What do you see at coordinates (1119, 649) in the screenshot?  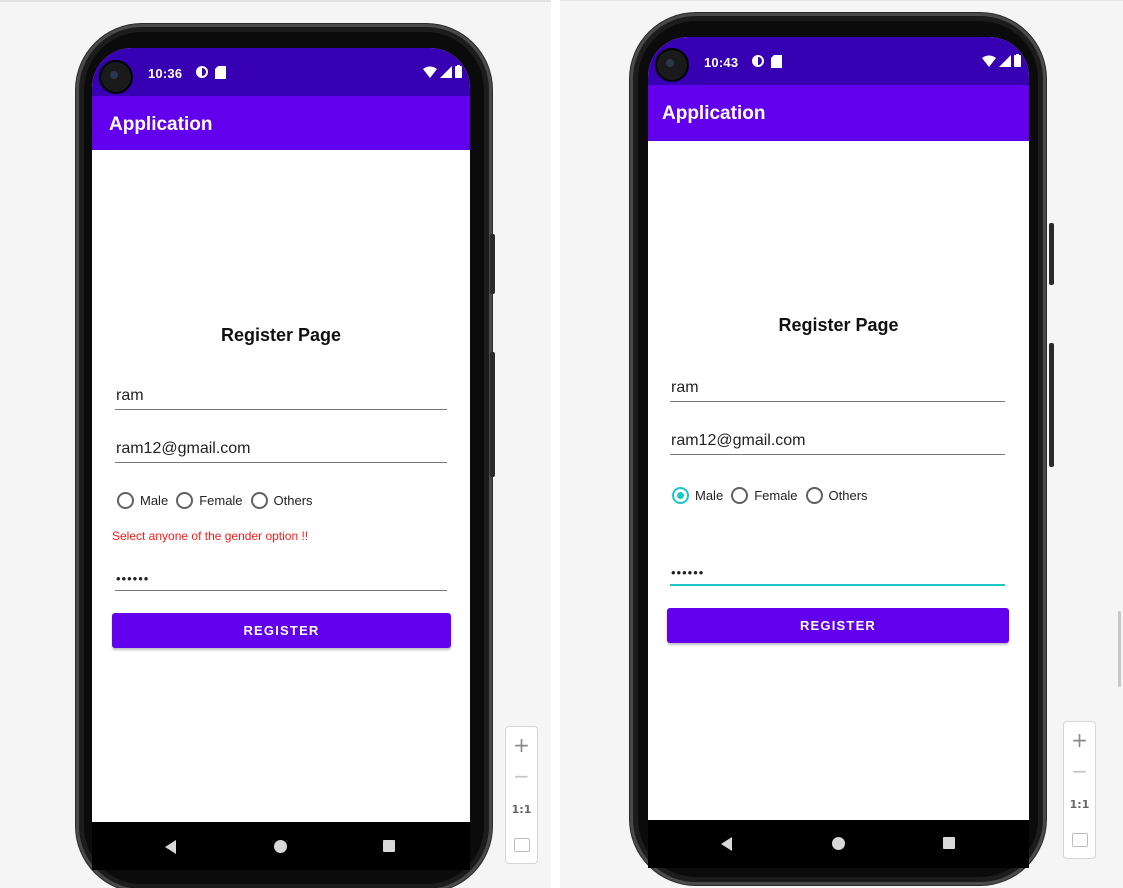 I see `scrollbar` at bounding box center [1119, 649].